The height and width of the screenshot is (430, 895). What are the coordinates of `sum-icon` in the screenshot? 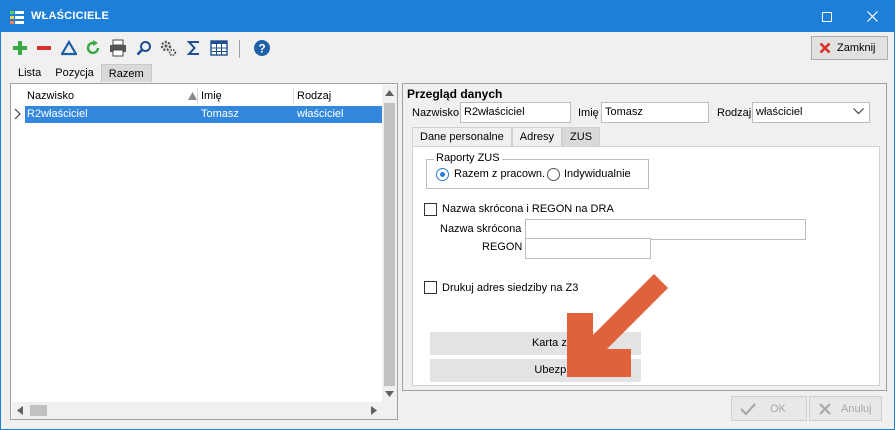 It's located at (192, 48).